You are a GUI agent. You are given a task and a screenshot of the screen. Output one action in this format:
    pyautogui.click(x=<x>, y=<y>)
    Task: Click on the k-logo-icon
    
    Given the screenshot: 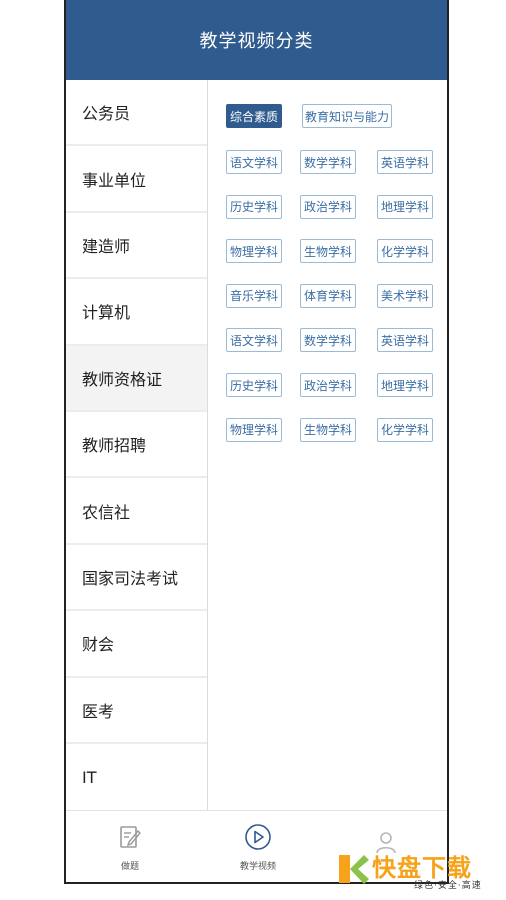 What is the action you would take?
    pyautogui.click(x=354, y=869)
    